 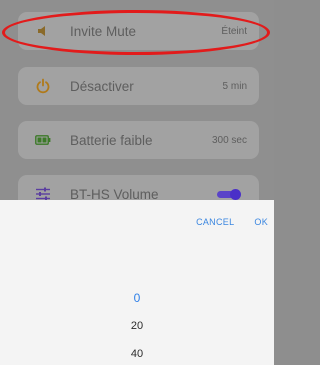 I want to click on power-icon, so click(x=43, y=86).